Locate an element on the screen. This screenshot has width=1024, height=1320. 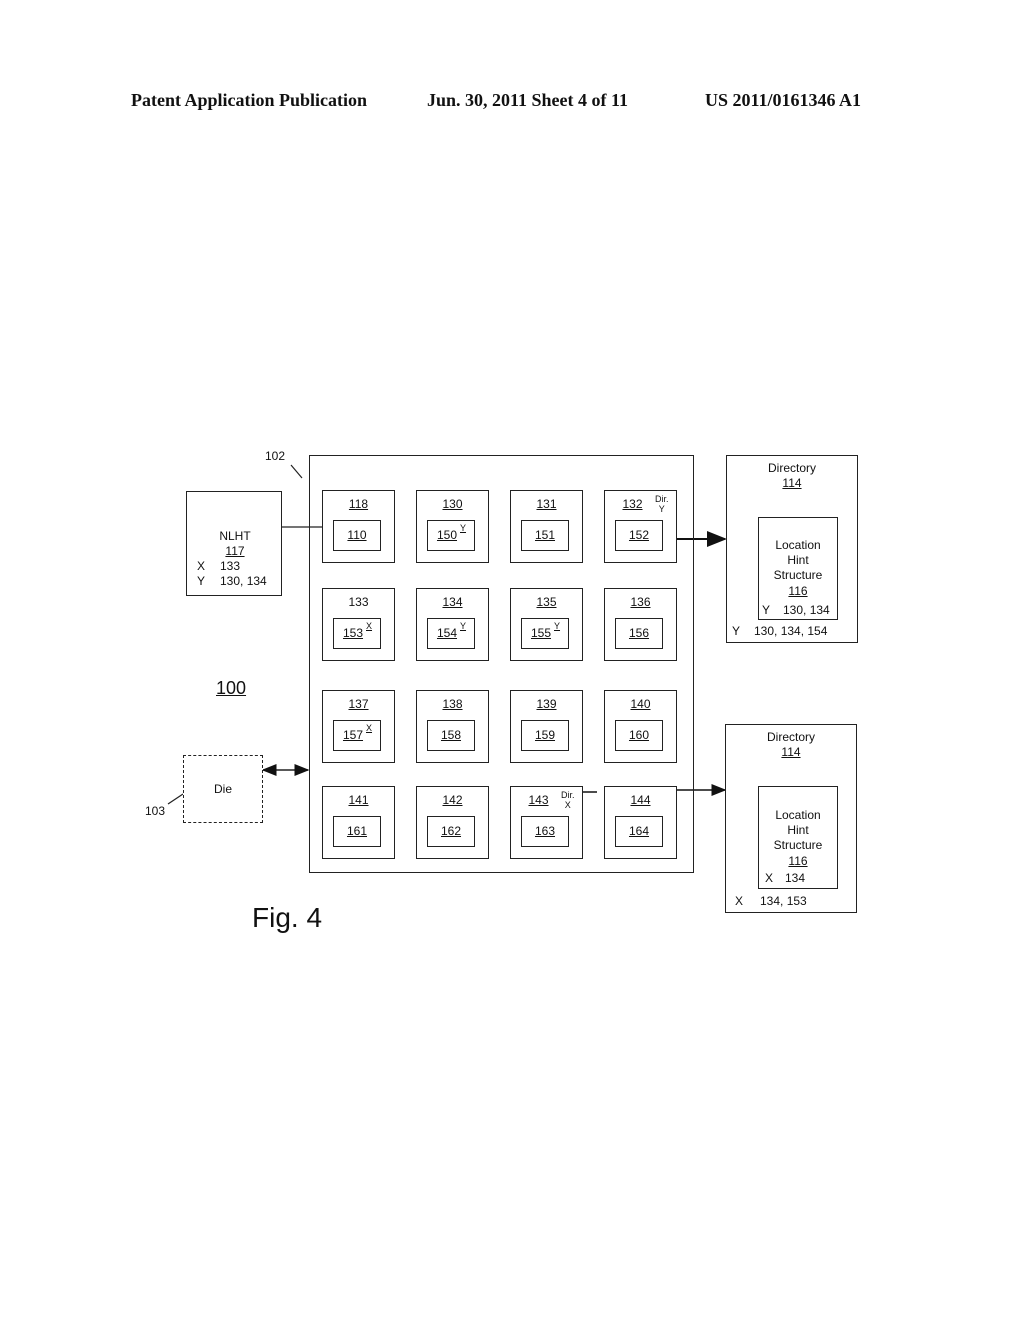
die-box: Die is located at coordinates (223, 789).